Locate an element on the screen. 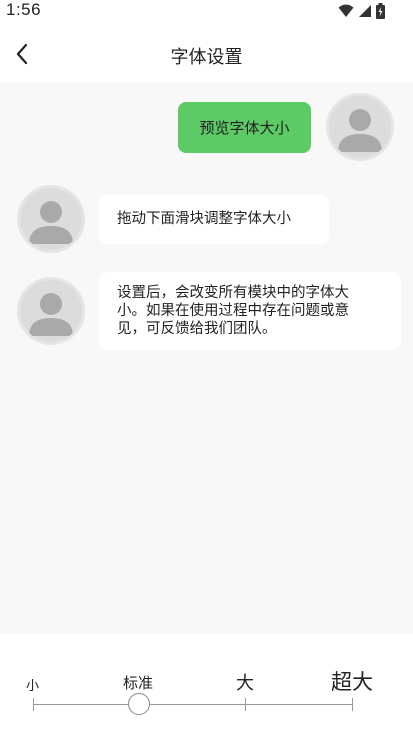 This screenshot has width=413, height=734. status-icons is located at coordinates (361, 11).